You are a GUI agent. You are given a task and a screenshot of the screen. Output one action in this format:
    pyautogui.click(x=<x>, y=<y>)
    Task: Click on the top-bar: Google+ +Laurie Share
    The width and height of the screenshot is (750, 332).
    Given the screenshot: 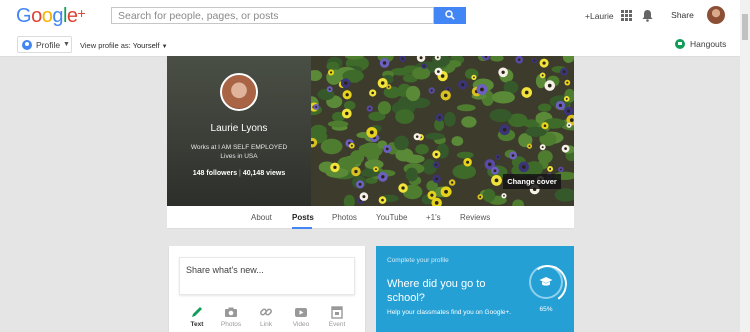 What is the action you would take?
    pyautogui.click(x=375, y=16)
    